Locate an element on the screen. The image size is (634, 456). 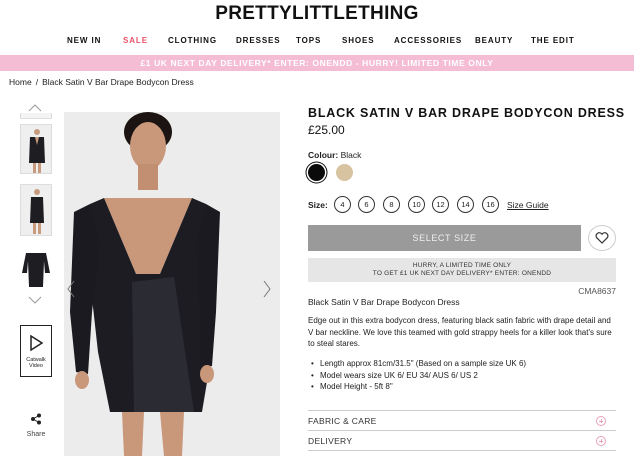
share-label: Share is located at coordinates (36, 434).